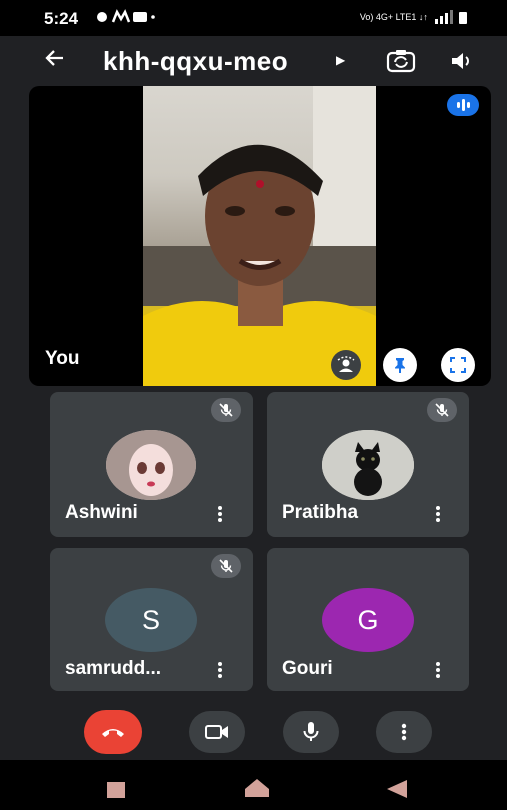 Image resolution: width=507 pixels, height=810 pixels. I want to click on doll-photo-image, so click(151, 465).